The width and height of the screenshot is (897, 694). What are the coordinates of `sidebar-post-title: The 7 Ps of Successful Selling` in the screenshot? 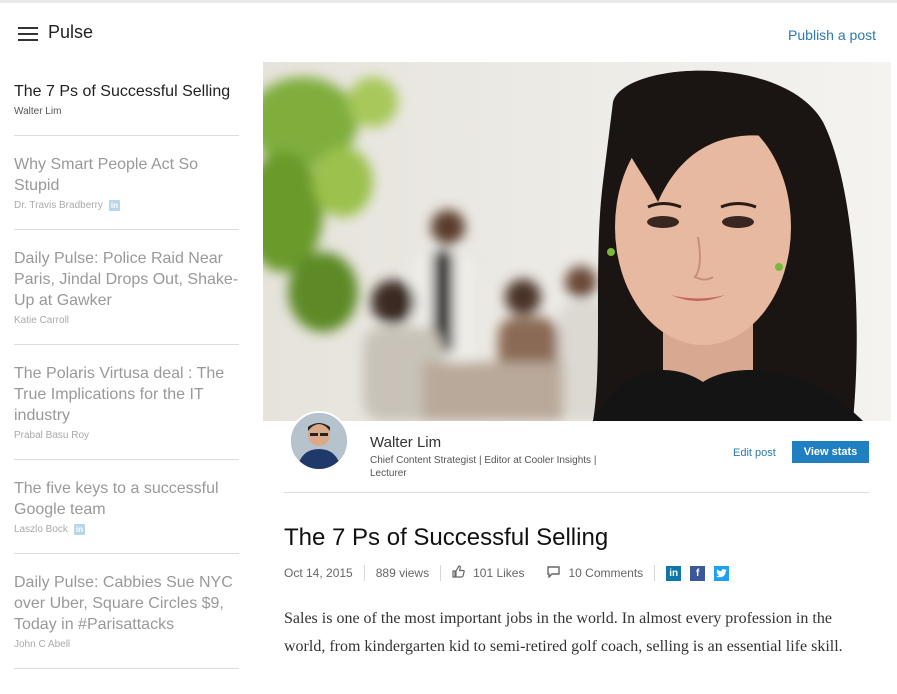 It's located at (122, 91).